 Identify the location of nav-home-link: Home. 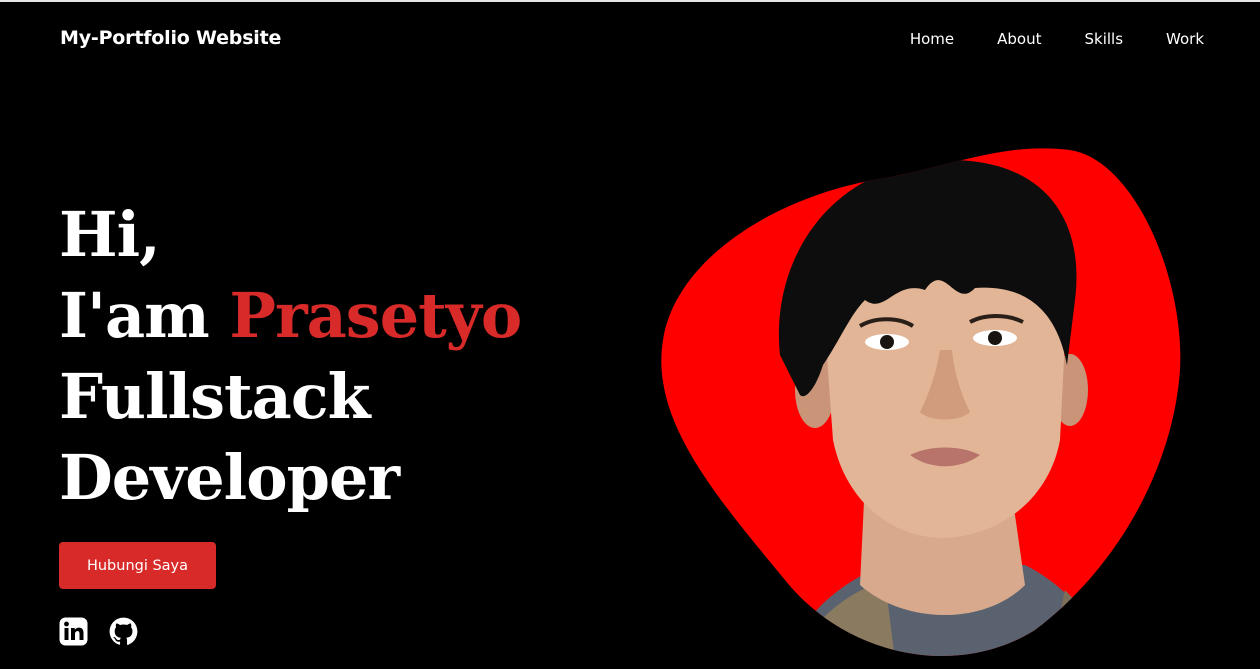
(932, 39).